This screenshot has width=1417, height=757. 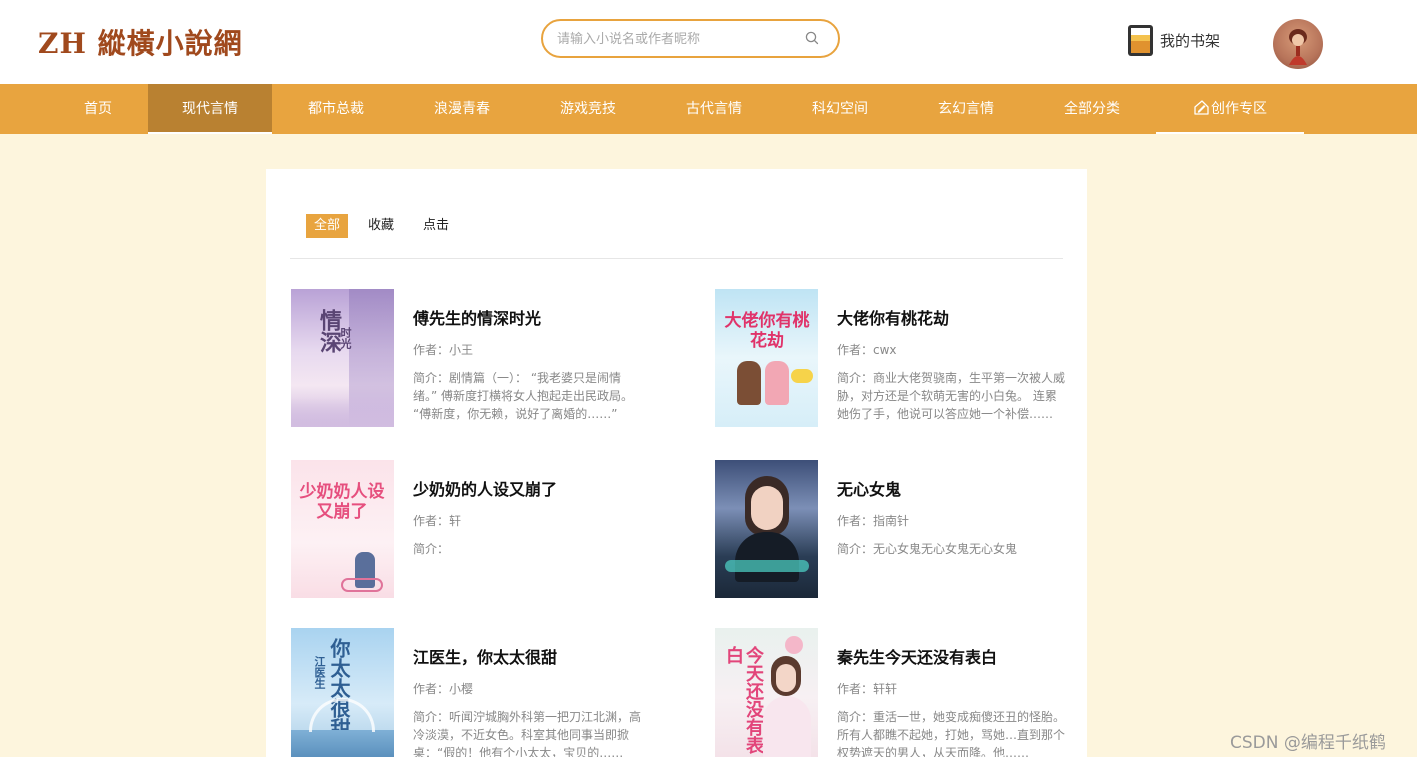 What do you see at coordinates (677, 39) in the screenshot?
I see `search-input` at bounding box center [677, 39].